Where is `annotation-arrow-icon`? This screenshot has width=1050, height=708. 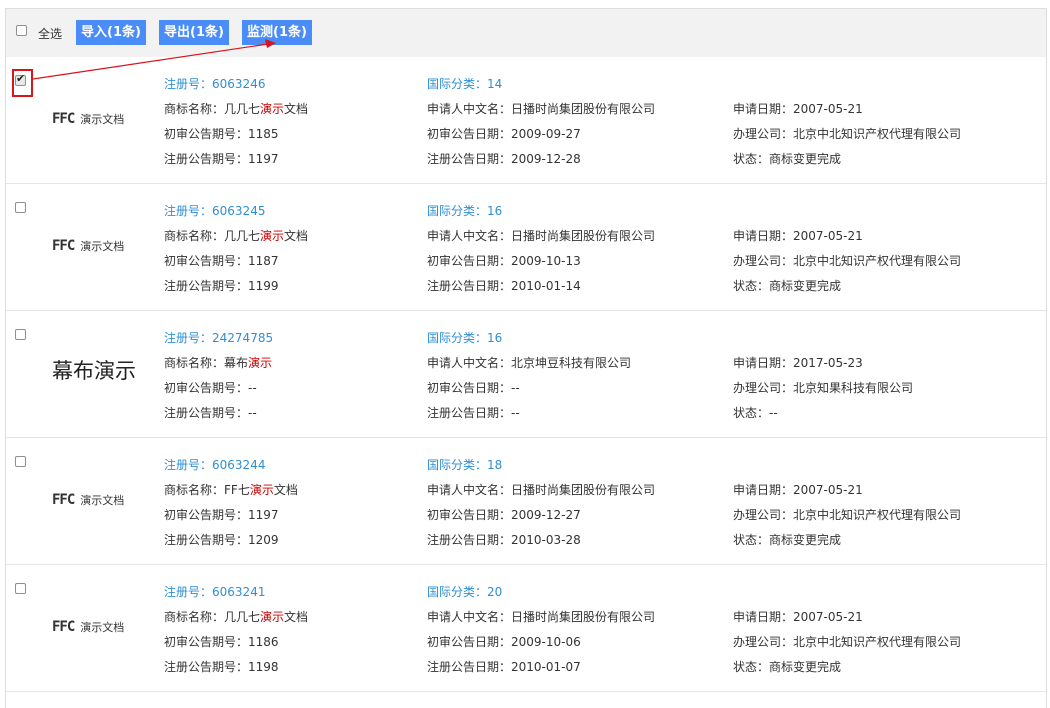 annotation-arrow-icon is located at coordinates (154, 59).